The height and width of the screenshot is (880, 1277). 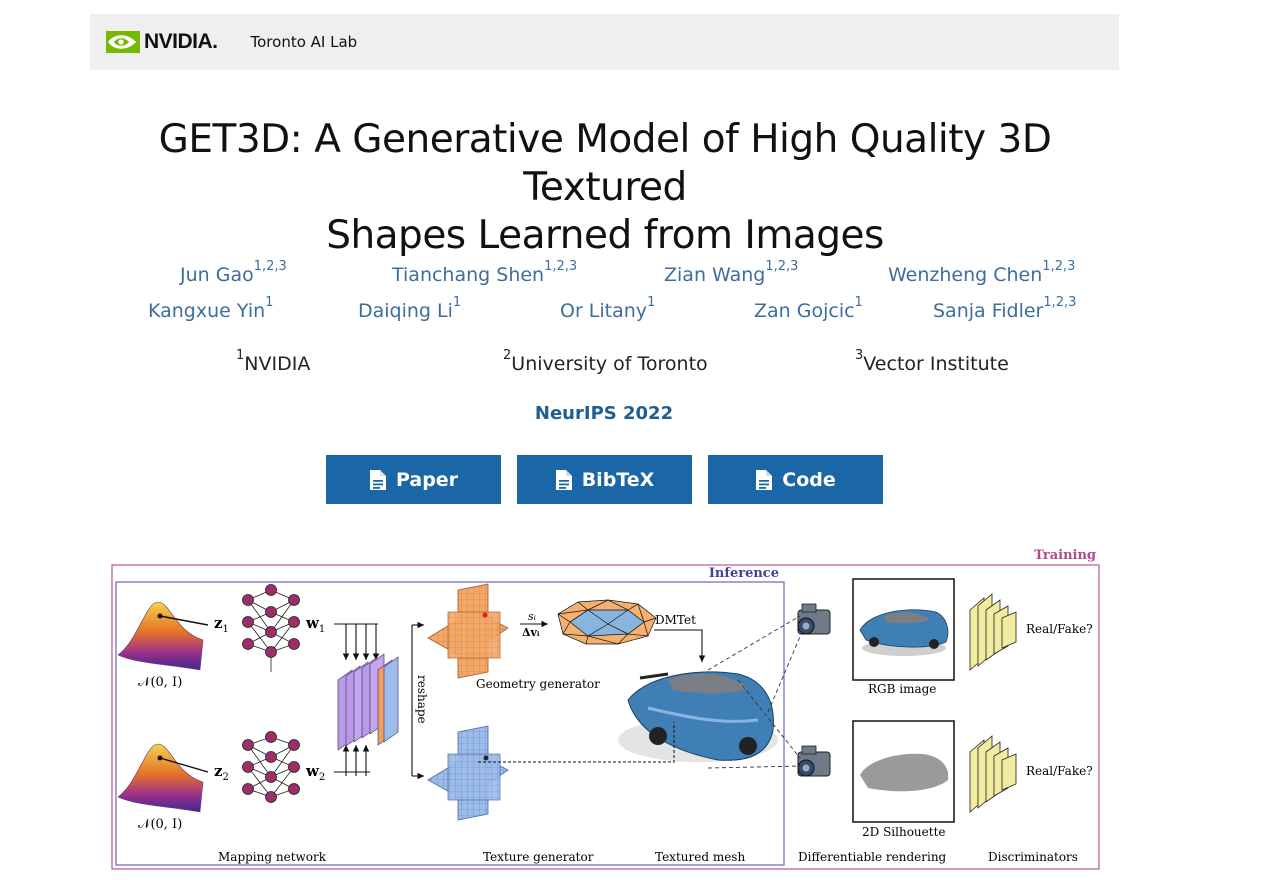 I want to click on author-link: Kangxue Yin1, so click(x=210, y=308).